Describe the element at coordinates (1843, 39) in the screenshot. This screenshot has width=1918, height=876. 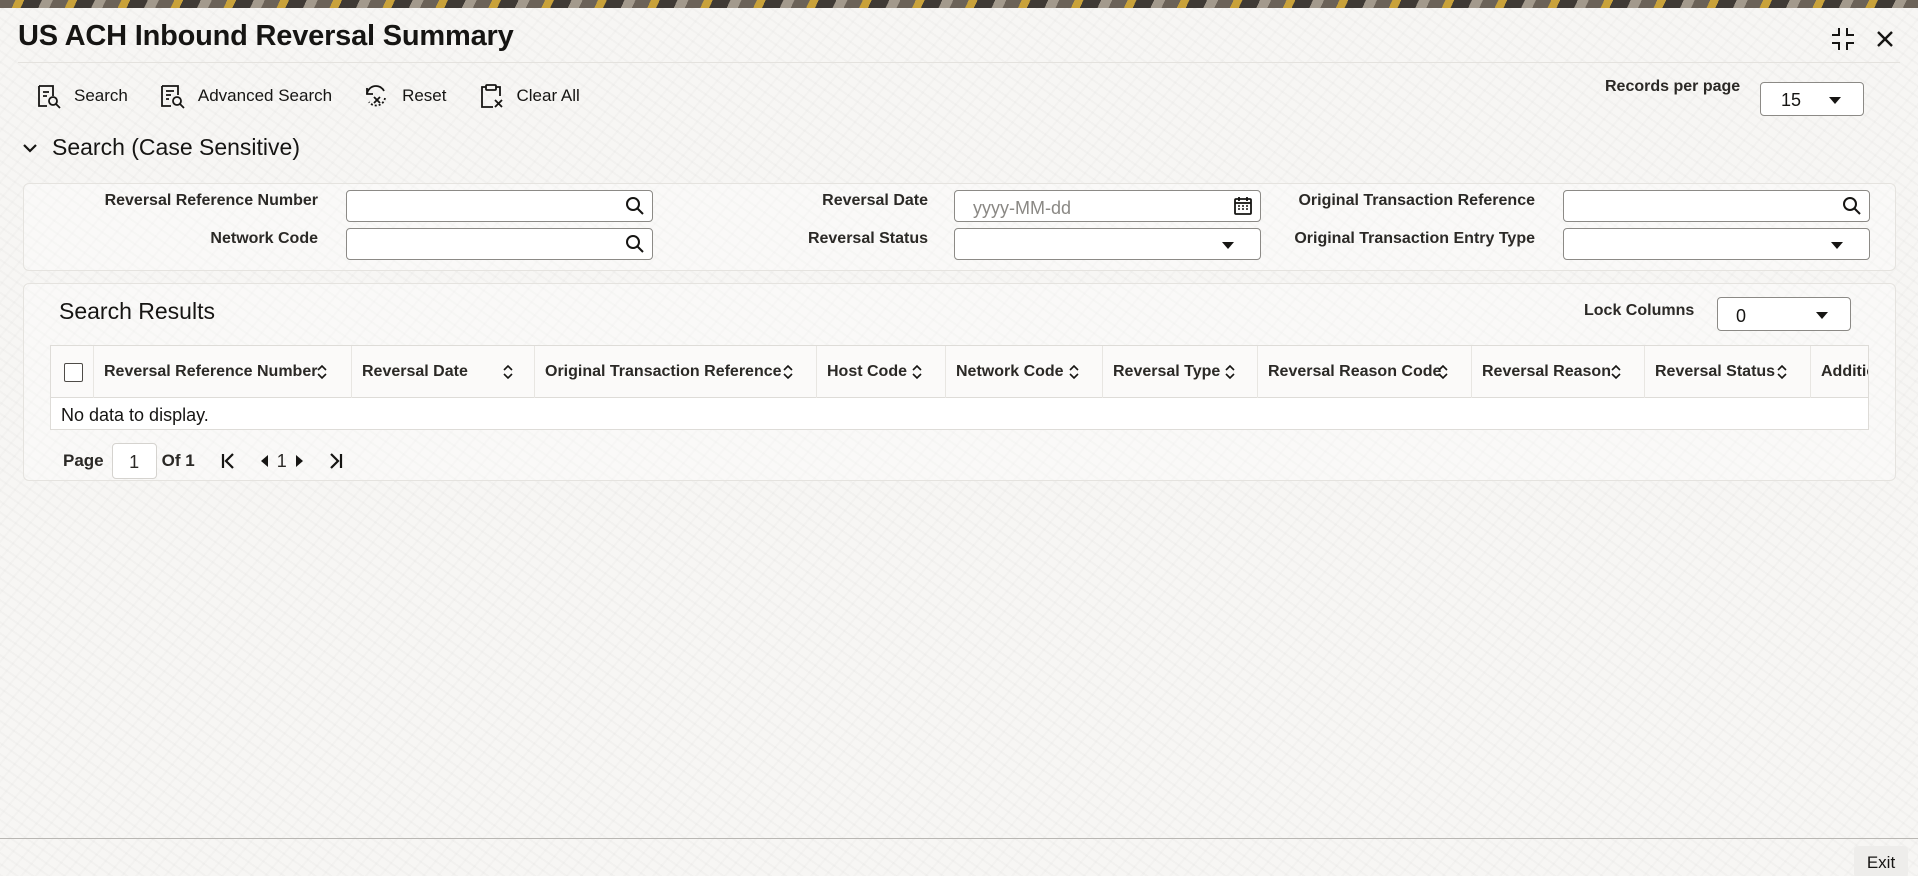
I see `collapse-icon` at that location.